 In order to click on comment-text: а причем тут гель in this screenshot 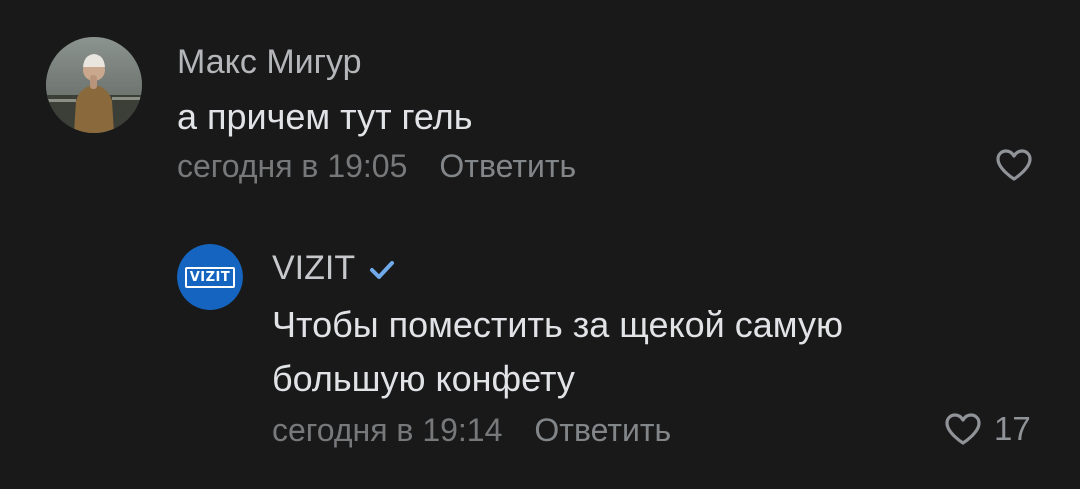, I will do `click(325, 117)`.